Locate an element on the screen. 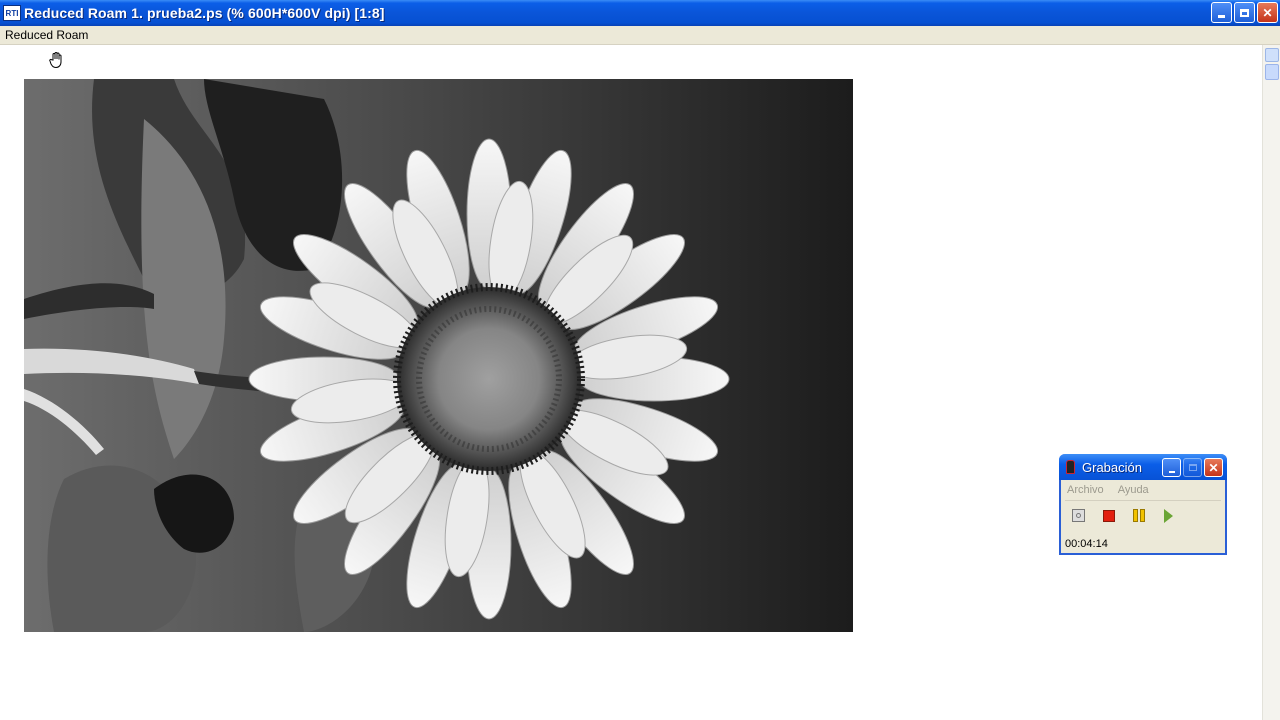 Image resolution: width=1280 pixels, height=720 pixels. recorder-window-controls: ✕ is located at coordinates (1192, 467).